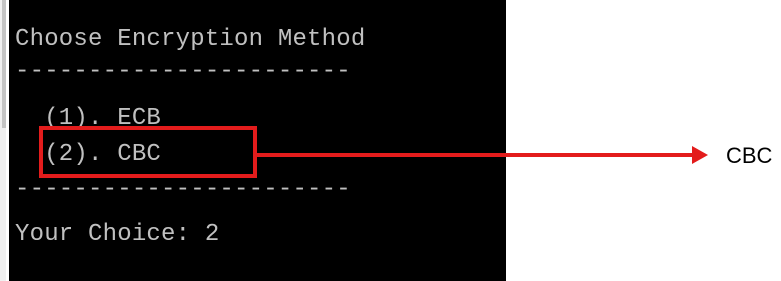  What do you see at coordinates (749, 155) in the screenshot?
I see `callout-label: CBC` at bounding box center [749, 155].